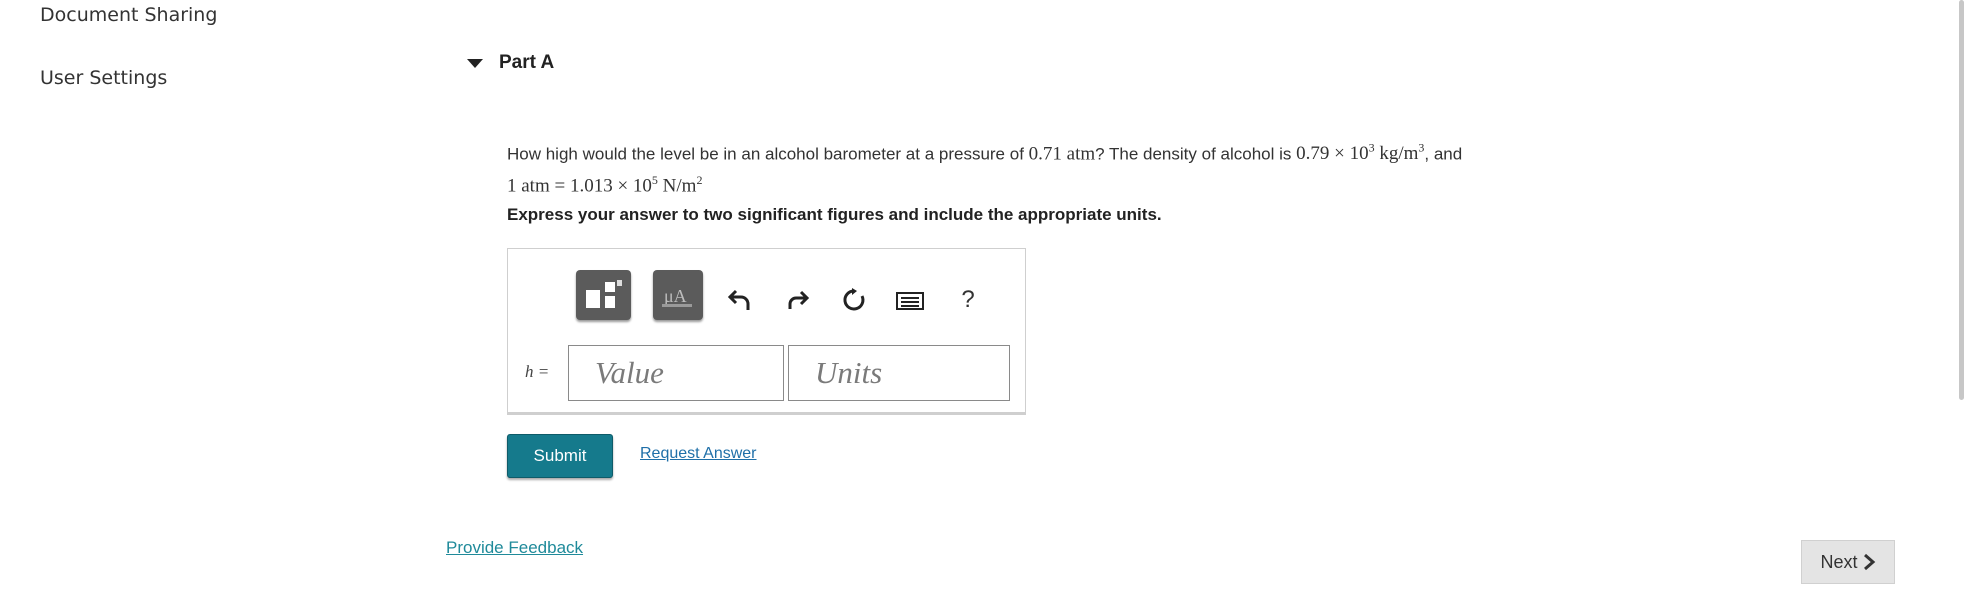  What do you see at coordinates (1062, 154) in the screenshot?
I see `pressure-value: 0.71 atm` at bounding box center [1062, 154].